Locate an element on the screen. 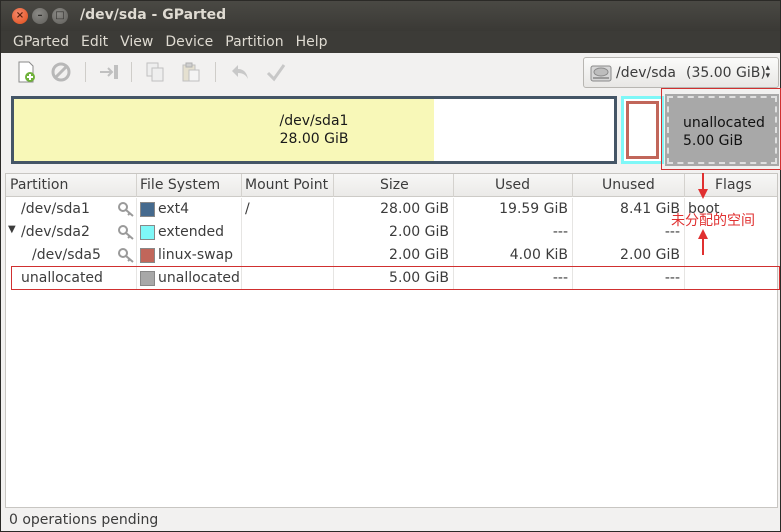 This screenshot has width=781, height=532. header-partition: Partition is located at coordinates (39, 185).